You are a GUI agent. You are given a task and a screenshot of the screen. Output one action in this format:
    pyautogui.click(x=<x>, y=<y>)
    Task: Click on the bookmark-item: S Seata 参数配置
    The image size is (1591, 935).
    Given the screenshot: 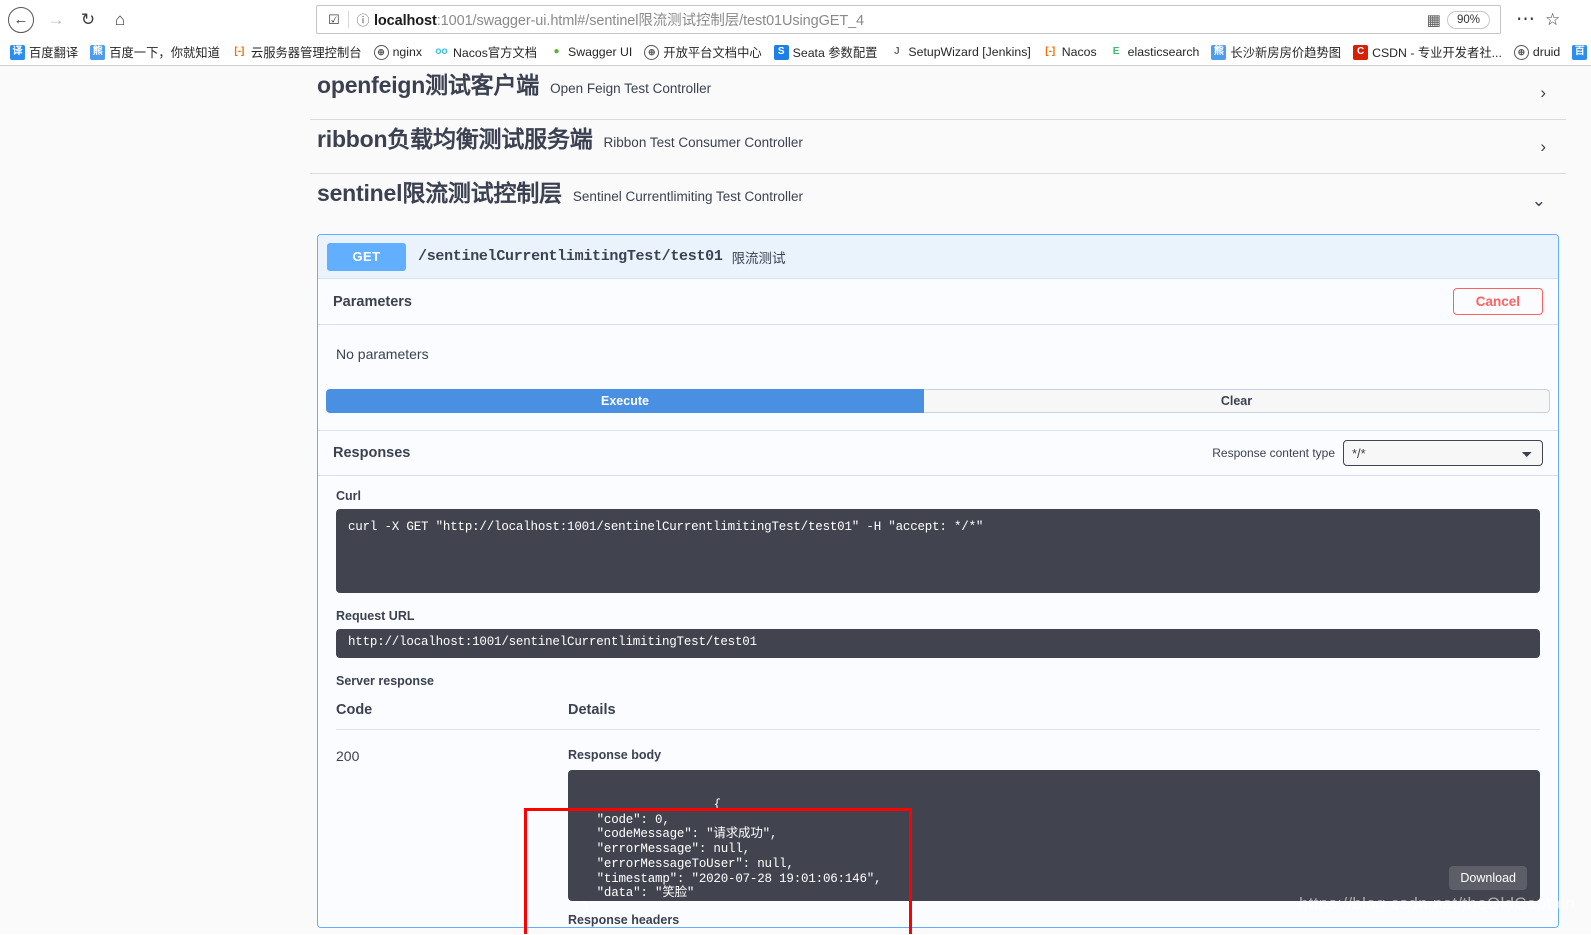 What is the action you would take?
    pyautogui.click(x=826, y=52)
    